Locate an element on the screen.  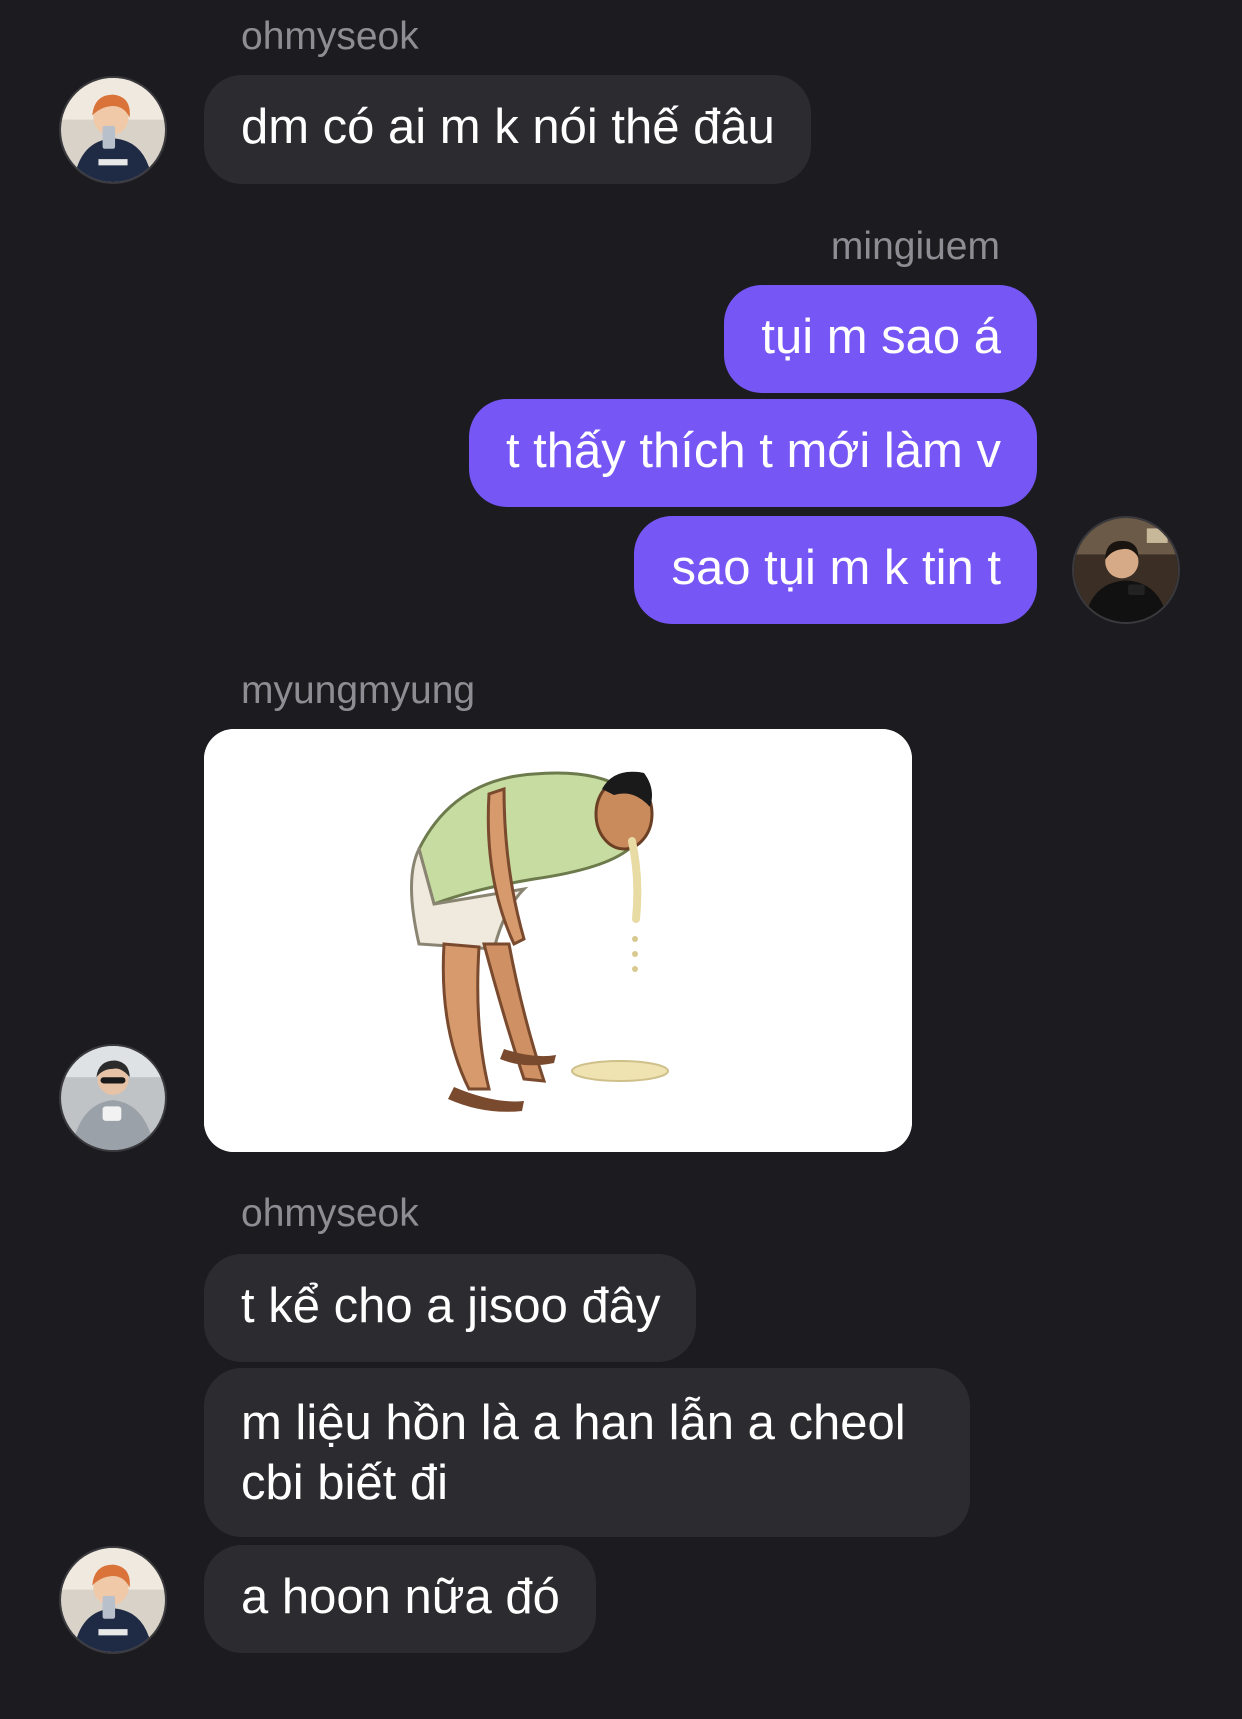
message-bubble-outgoing: tụi m sao á is located at coordinates (880, 339).